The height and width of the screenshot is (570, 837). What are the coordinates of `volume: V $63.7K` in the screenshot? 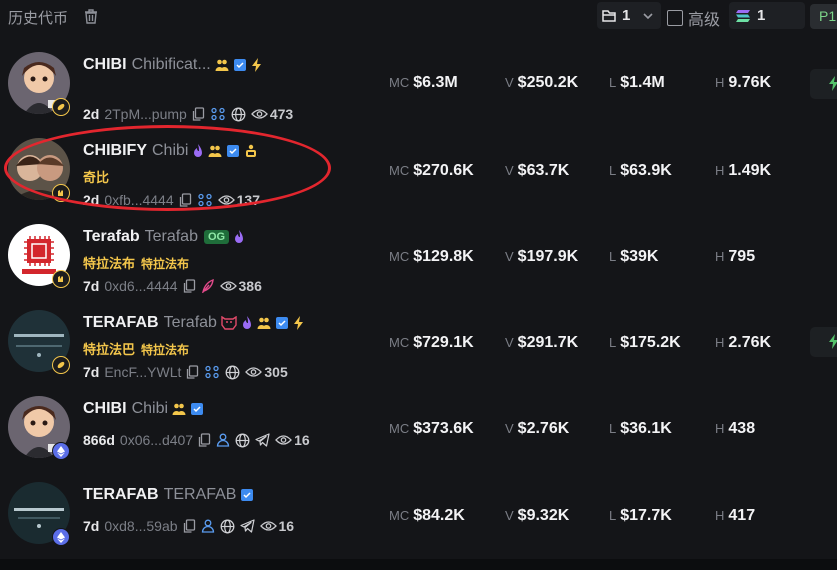 It's located at (537, 170).